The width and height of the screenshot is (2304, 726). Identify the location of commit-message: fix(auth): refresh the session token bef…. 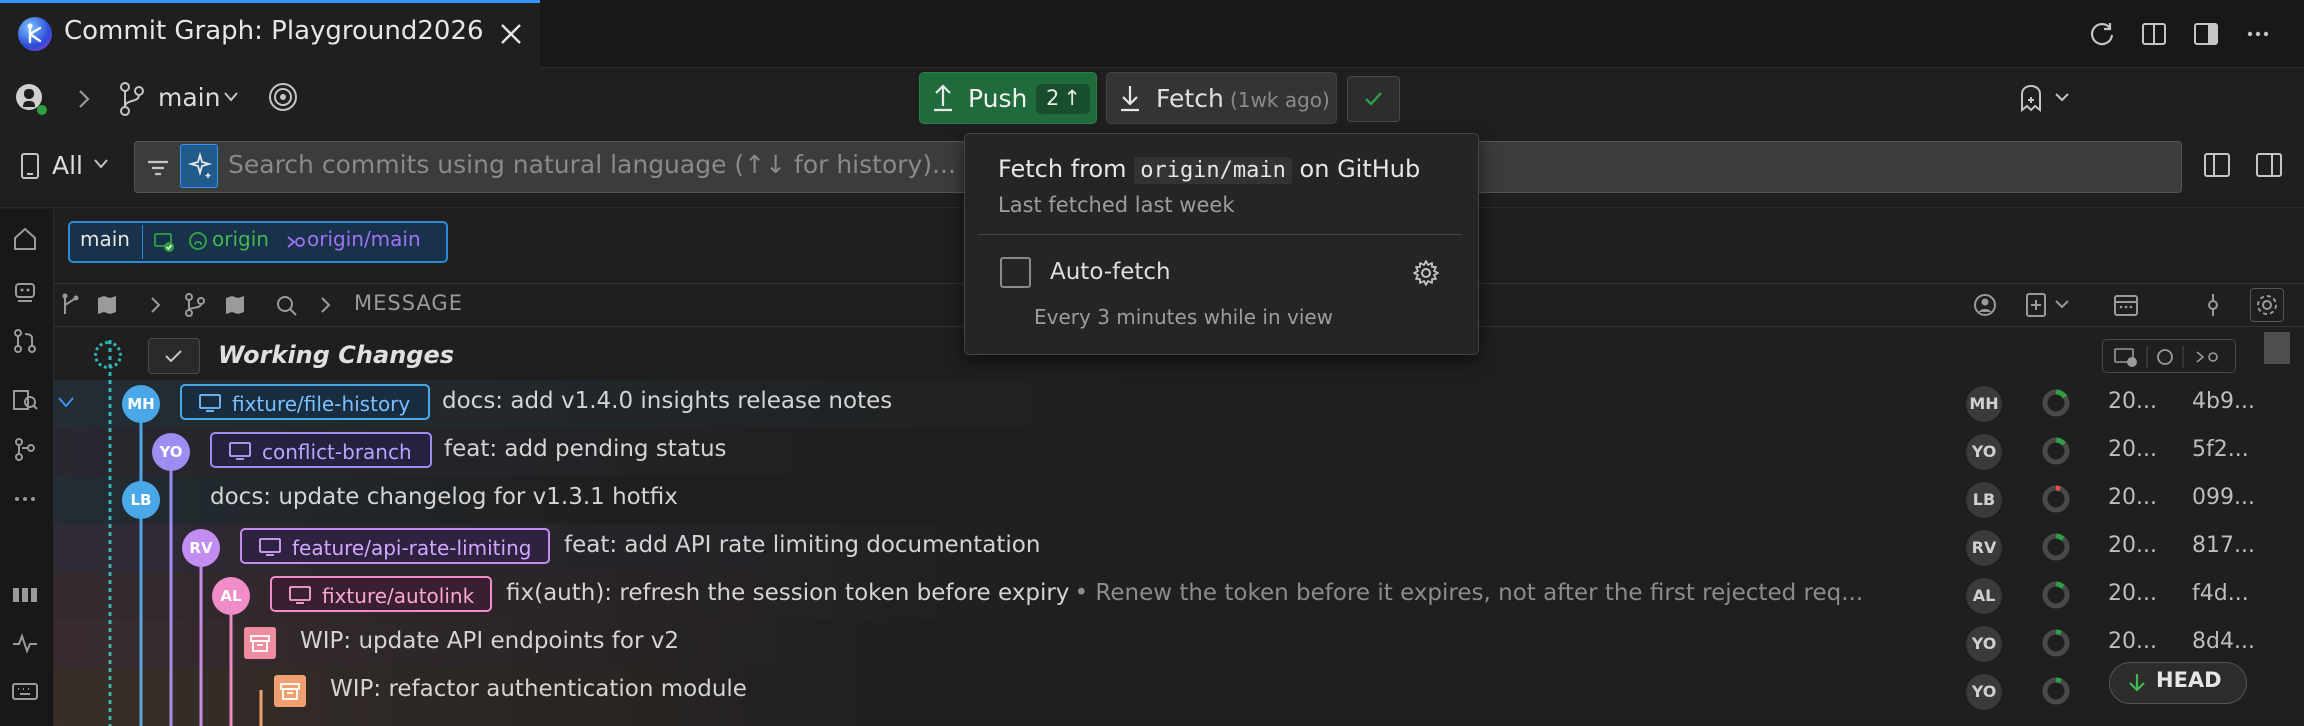
(788, 593).